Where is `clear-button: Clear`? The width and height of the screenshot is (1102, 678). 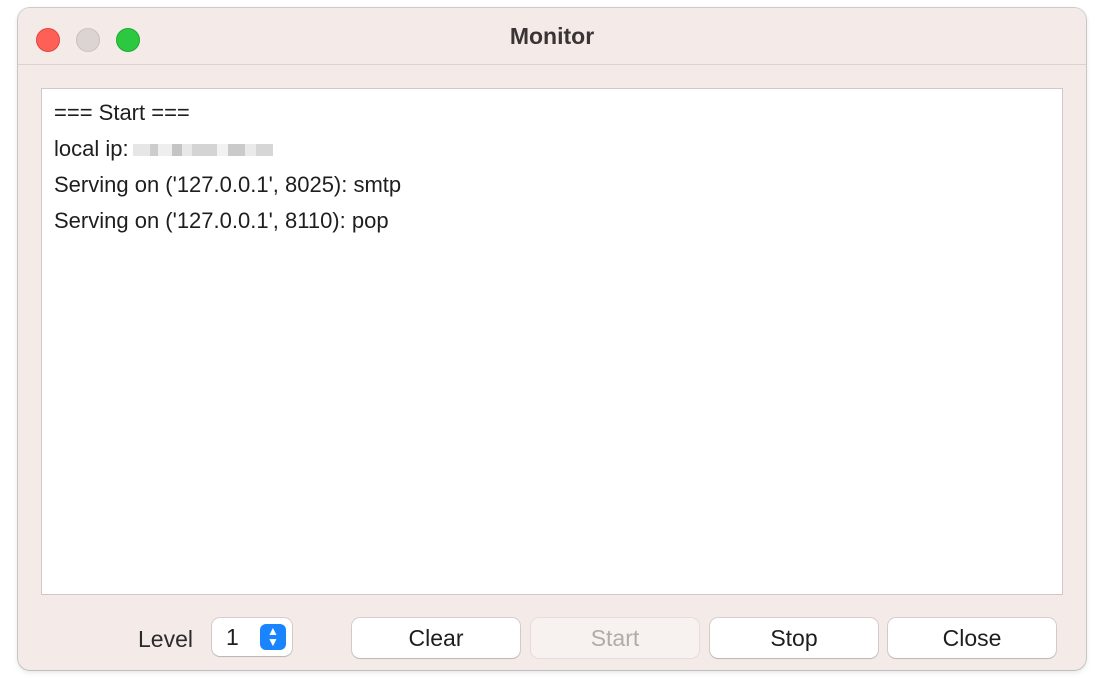 clear-button: Clear is located at coordinates (436, 638).